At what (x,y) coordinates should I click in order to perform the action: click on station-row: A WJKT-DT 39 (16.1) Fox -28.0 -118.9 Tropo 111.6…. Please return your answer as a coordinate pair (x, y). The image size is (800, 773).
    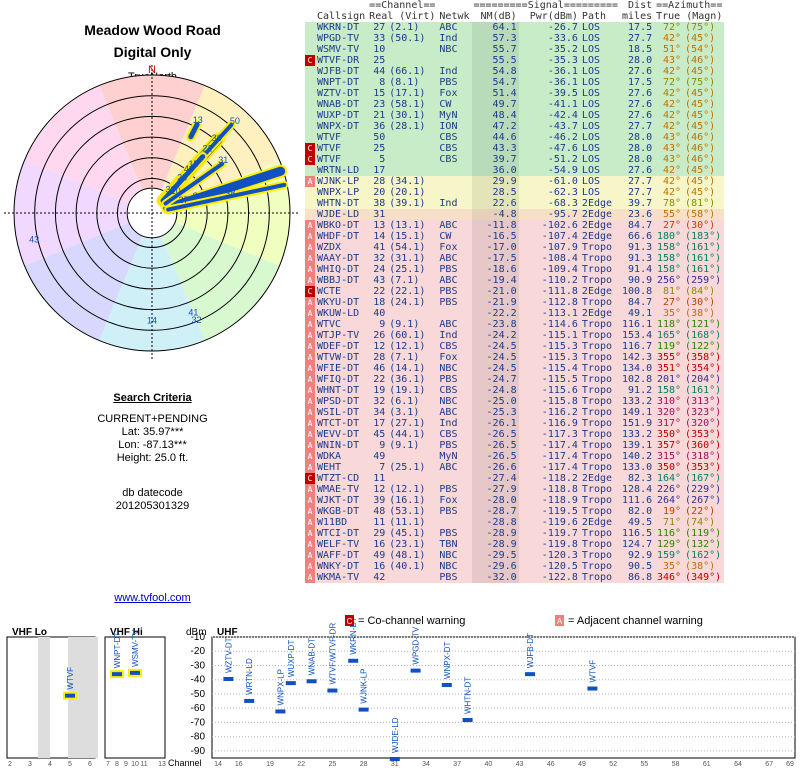
    Looking at the image, I should click on (515, 500).